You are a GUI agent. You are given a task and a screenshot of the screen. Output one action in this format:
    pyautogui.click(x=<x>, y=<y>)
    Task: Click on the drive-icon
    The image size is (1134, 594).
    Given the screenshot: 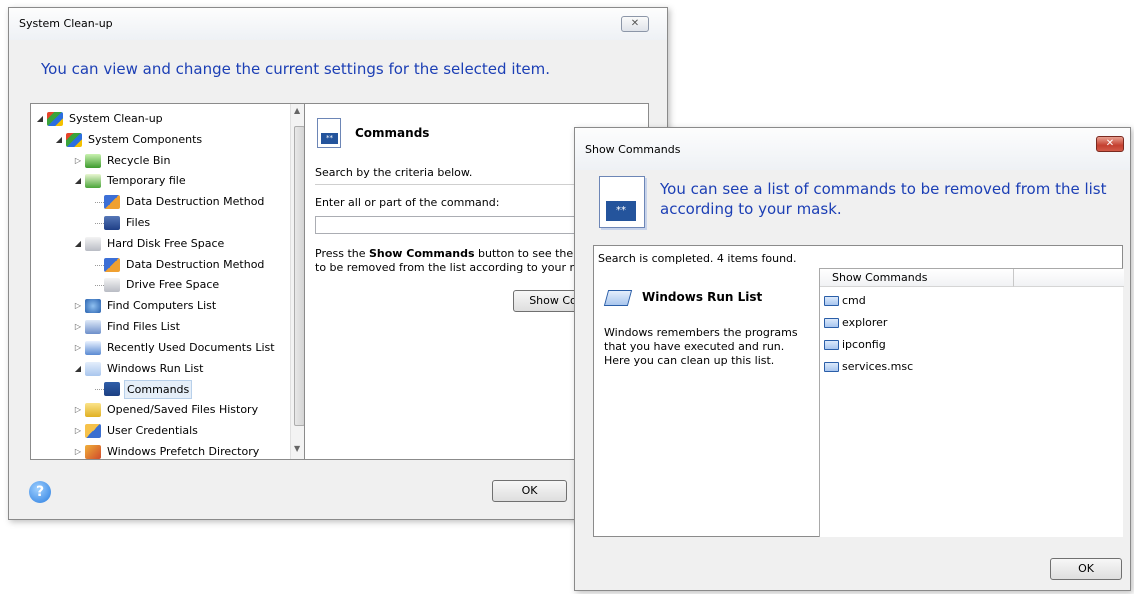 What is the action you would take?
    pyautogui.click(x=112, y=285)
    